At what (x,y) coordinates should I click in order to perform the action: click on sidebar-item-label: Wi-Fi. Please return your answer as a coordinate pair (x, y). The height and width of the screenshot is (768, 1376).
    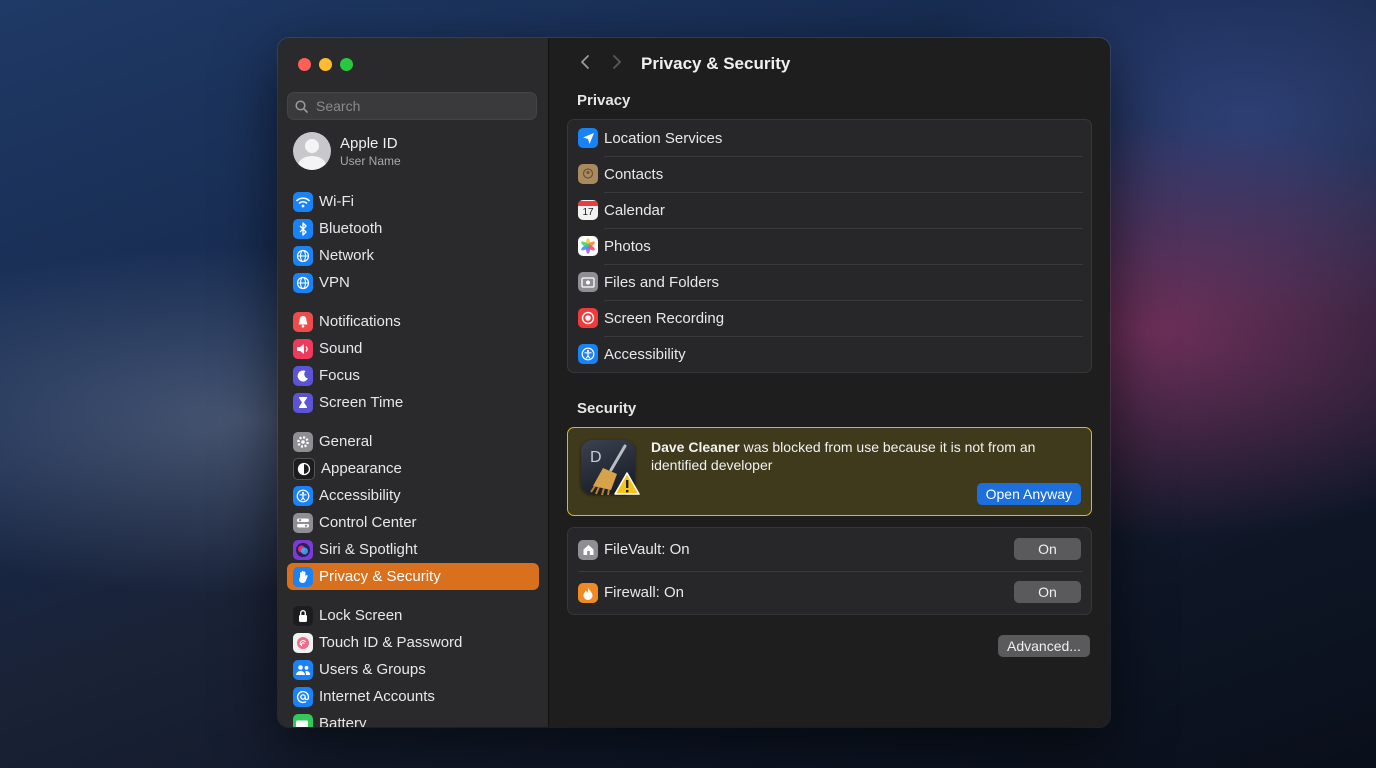
    Looking at the image, I should click on (336, 201).